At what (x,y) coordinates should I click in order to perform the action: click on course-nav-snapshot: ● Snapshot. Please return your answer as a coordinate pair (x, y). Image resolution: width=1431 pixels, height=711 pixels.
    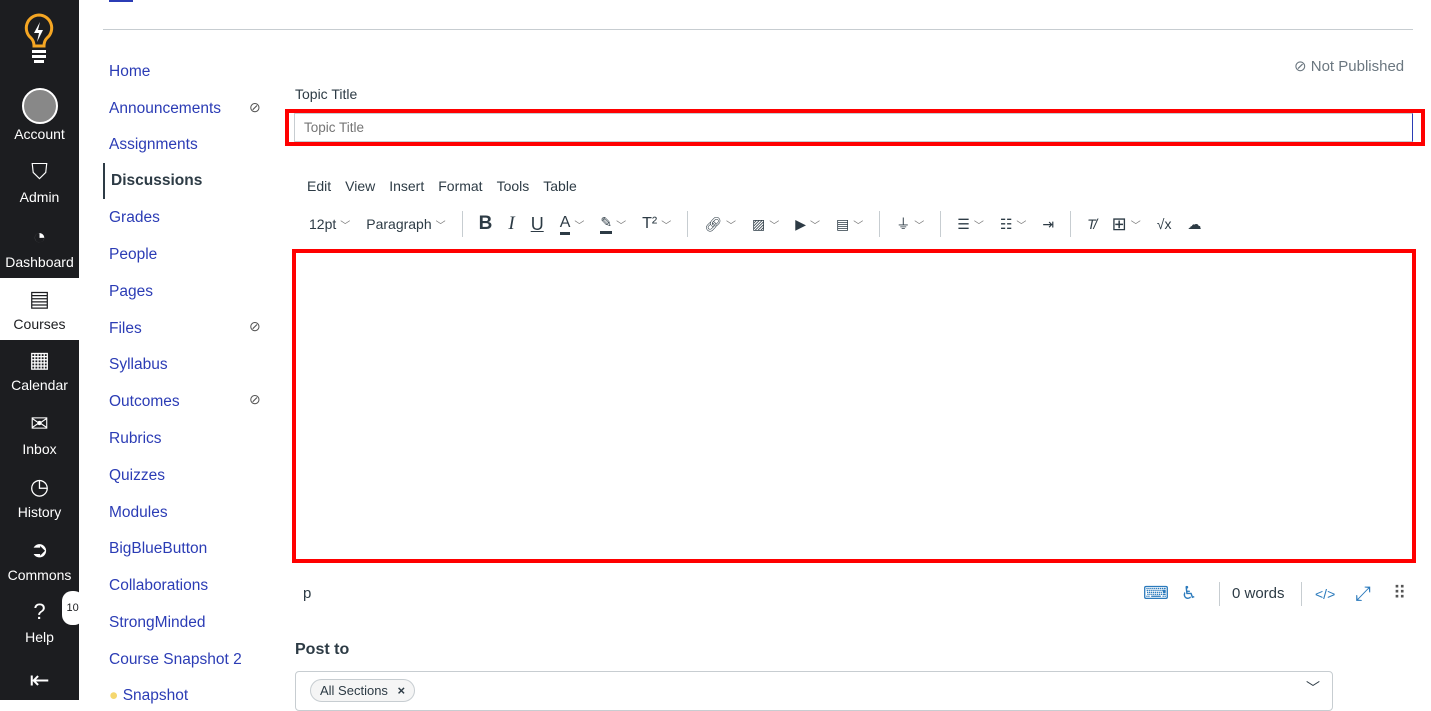
    Looking at the image, I should click on (148, 696).